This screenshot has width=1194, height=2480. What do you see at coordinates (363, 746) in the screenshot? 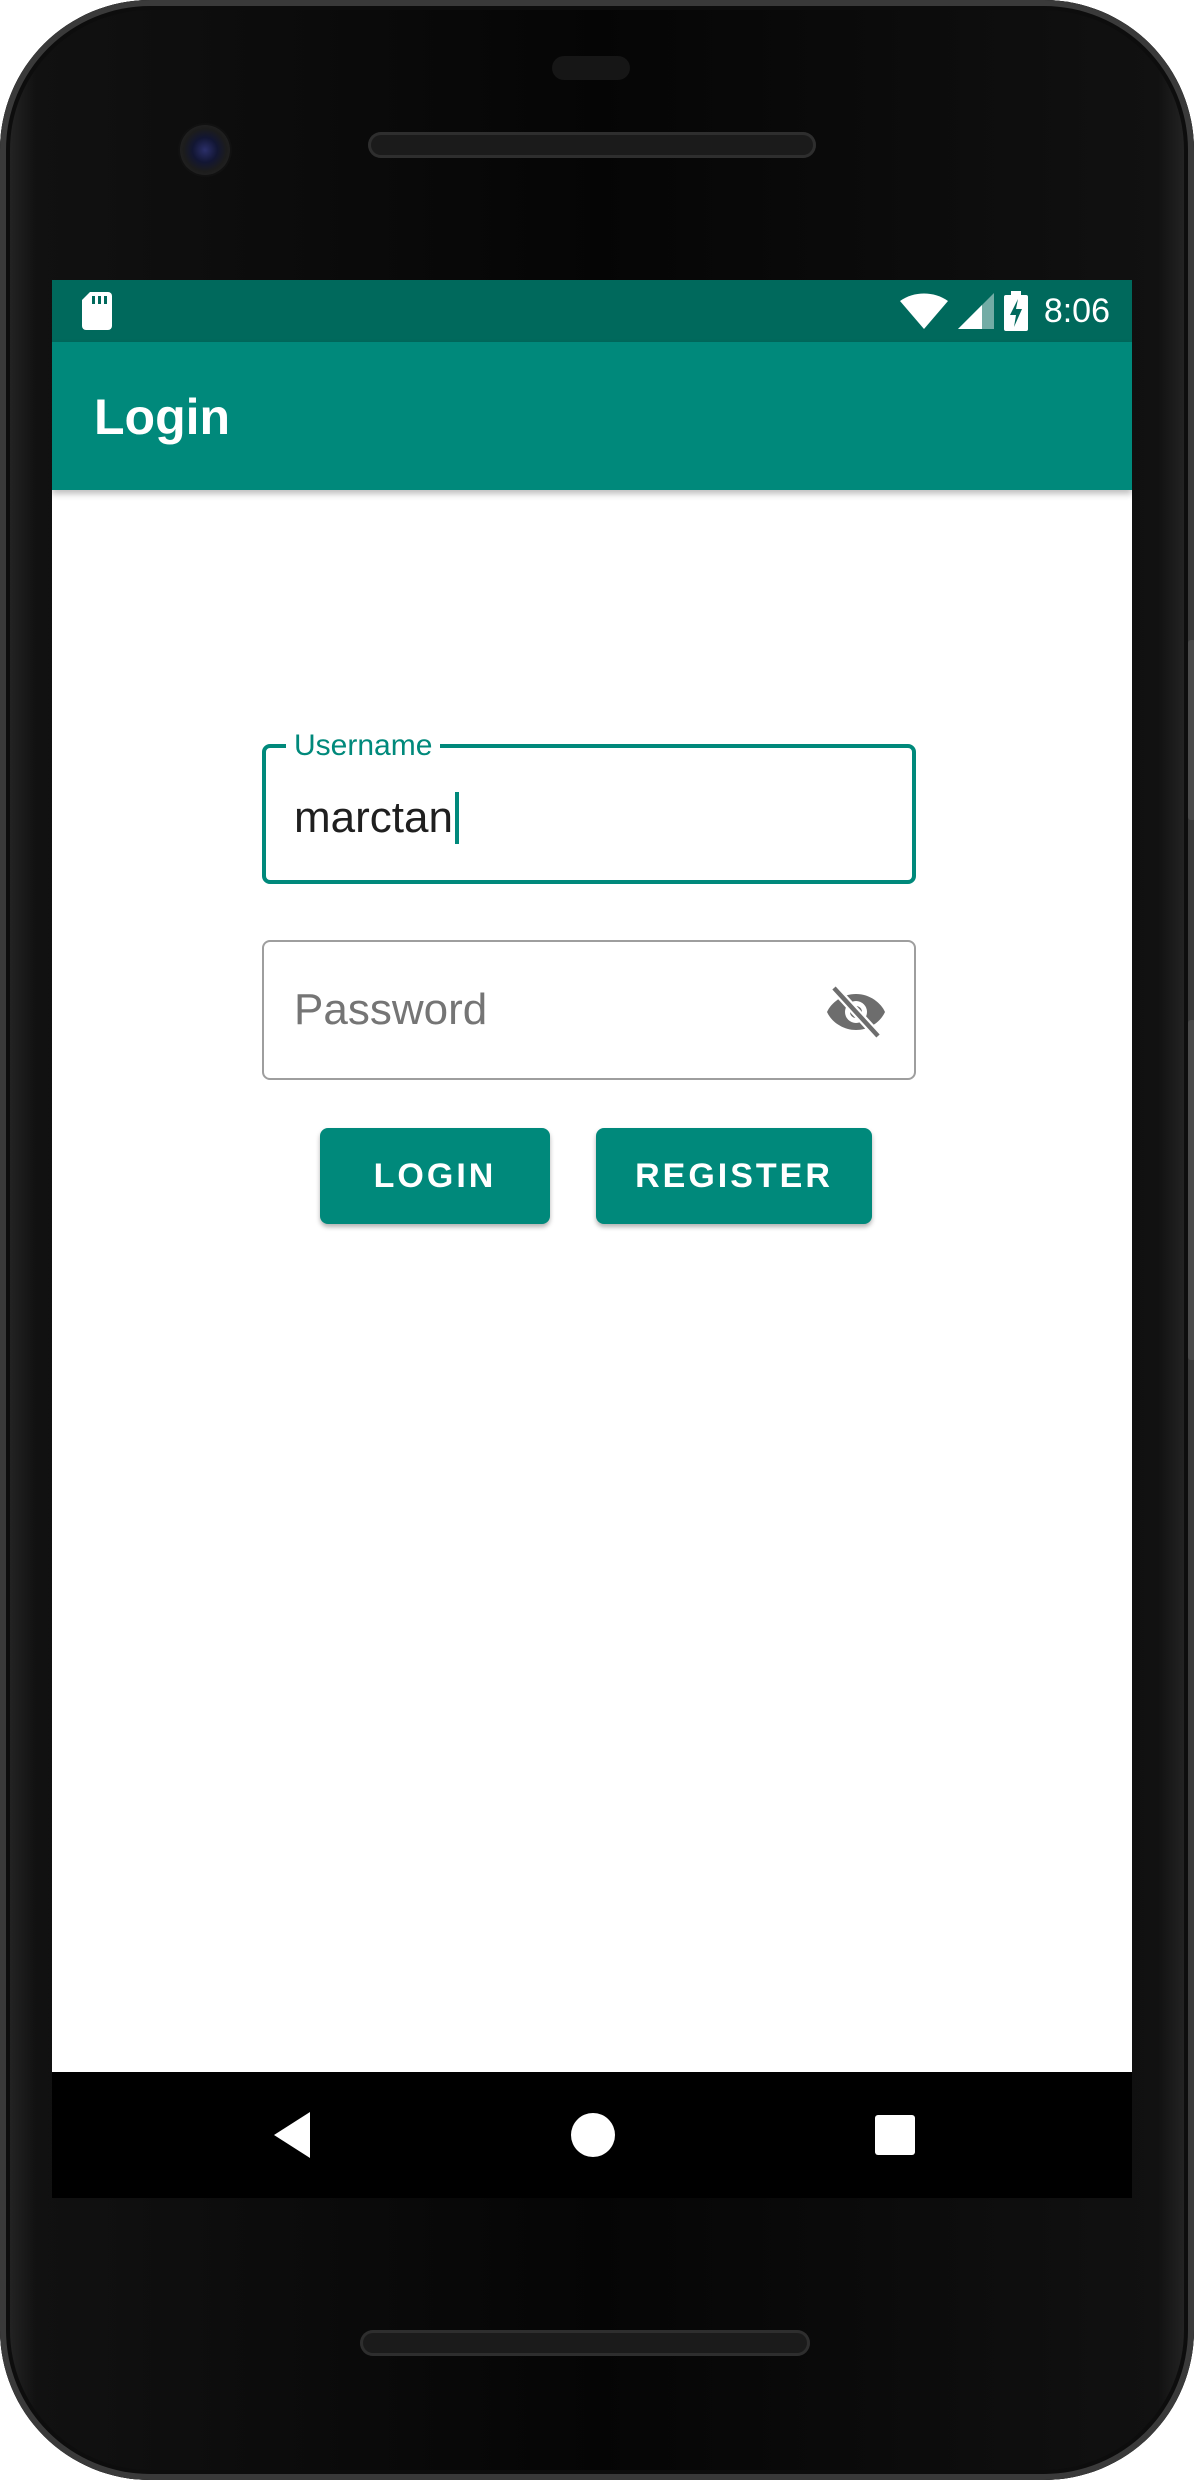
I see `username-label: Username` at bounding box center [363, 746].